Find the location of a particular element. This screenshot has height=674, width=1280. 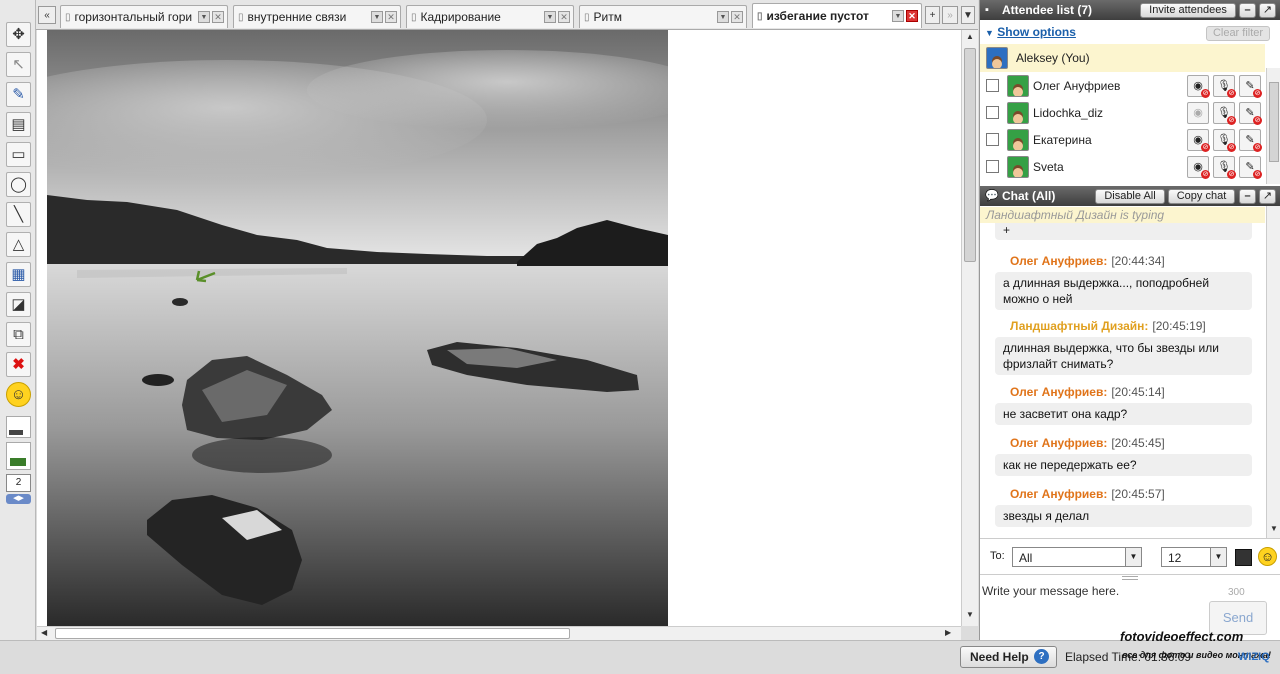

pencil-tool-icon: ✎ is located at coordinates (18, 94).